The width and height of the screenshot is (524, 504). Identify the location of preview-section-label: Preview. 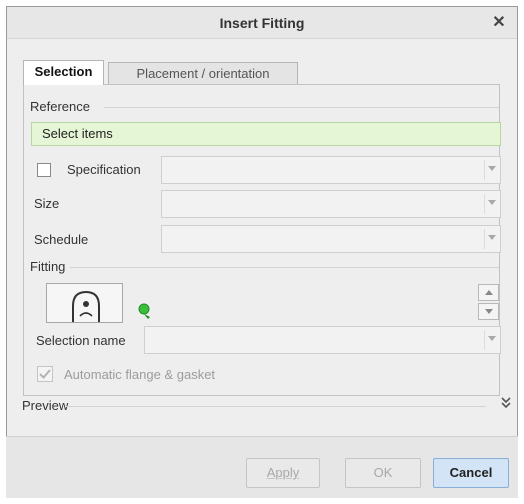
(45, 405).